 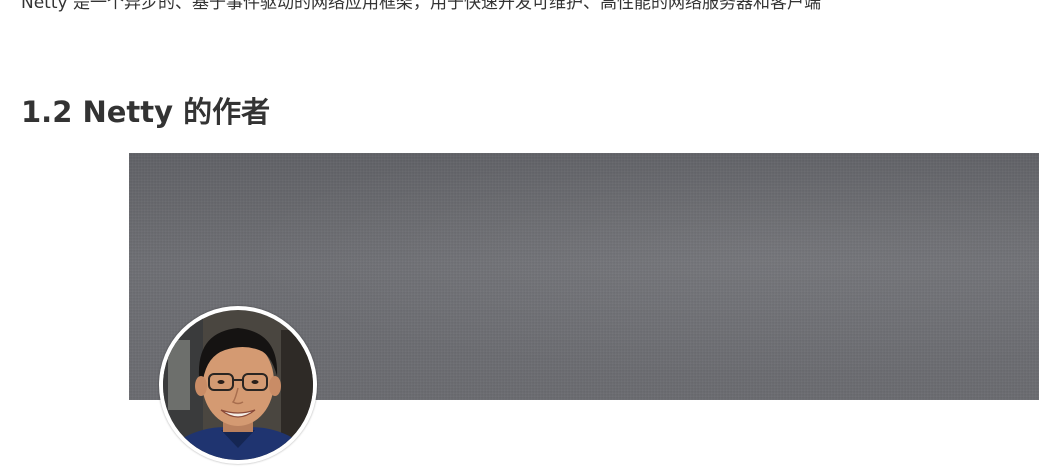 I want to click on section-heading: 1.2 Netty 的作者, so click(x=146, y=112).